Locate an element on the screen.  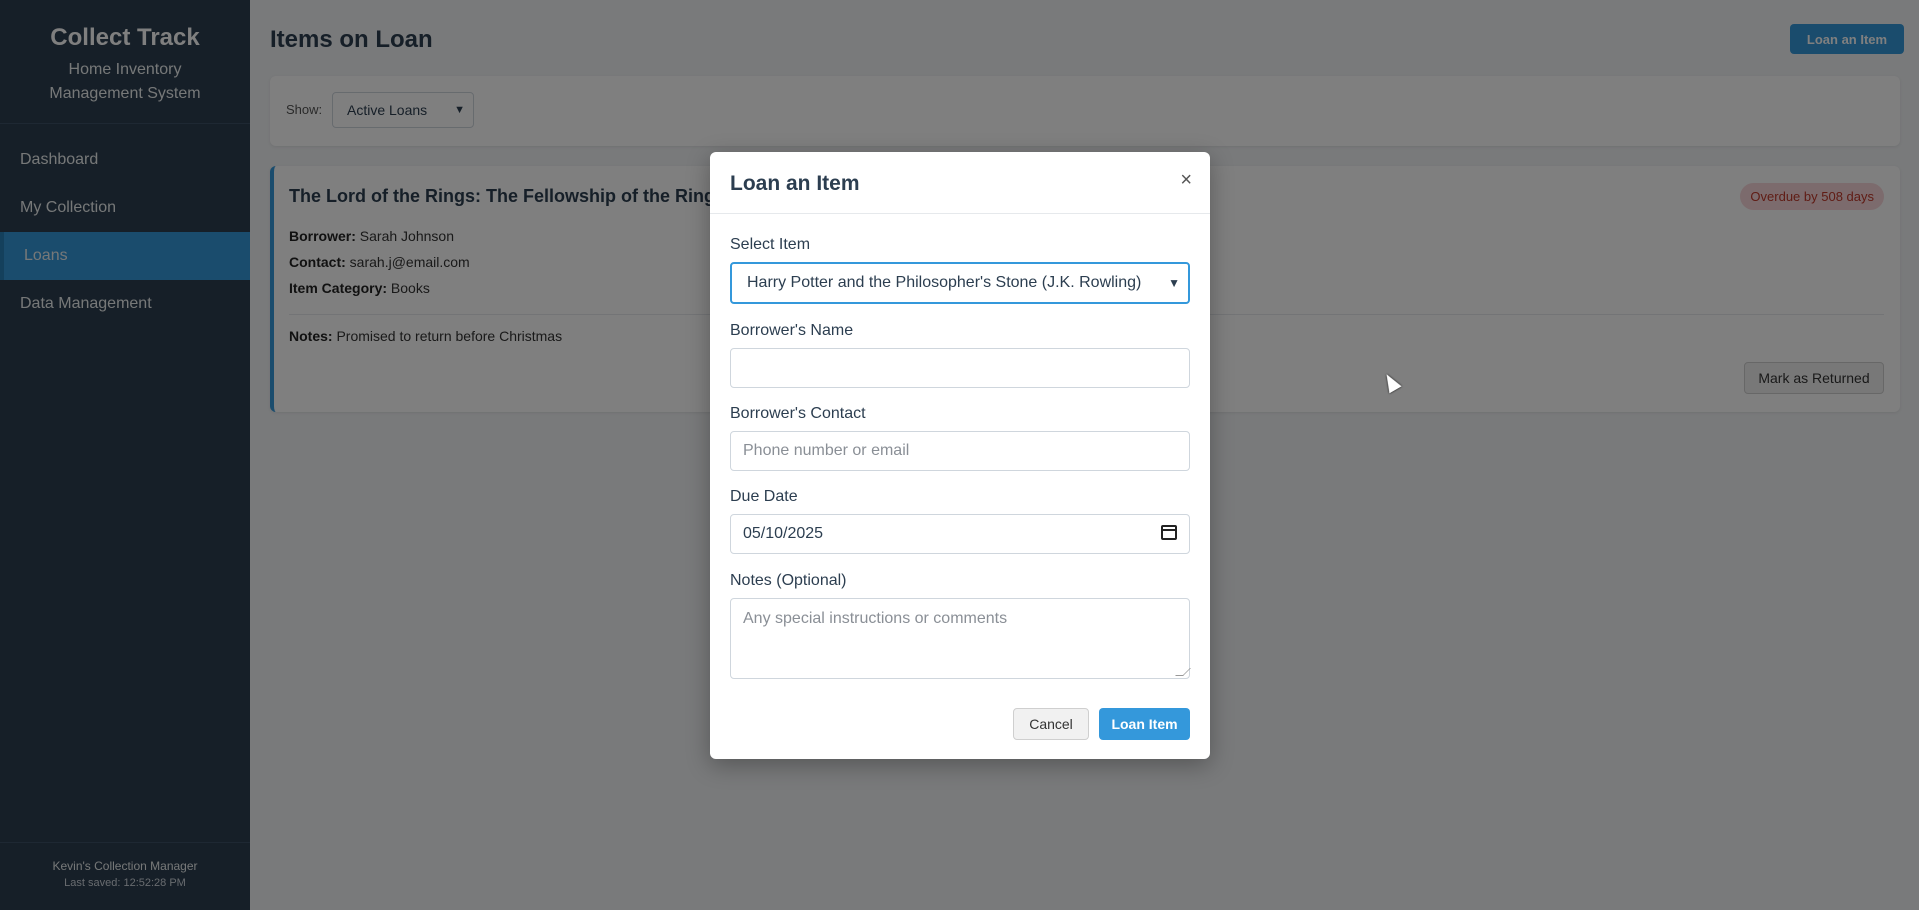
notes-optional-label: Notes (Optional) is located at coordinates (788, 580).